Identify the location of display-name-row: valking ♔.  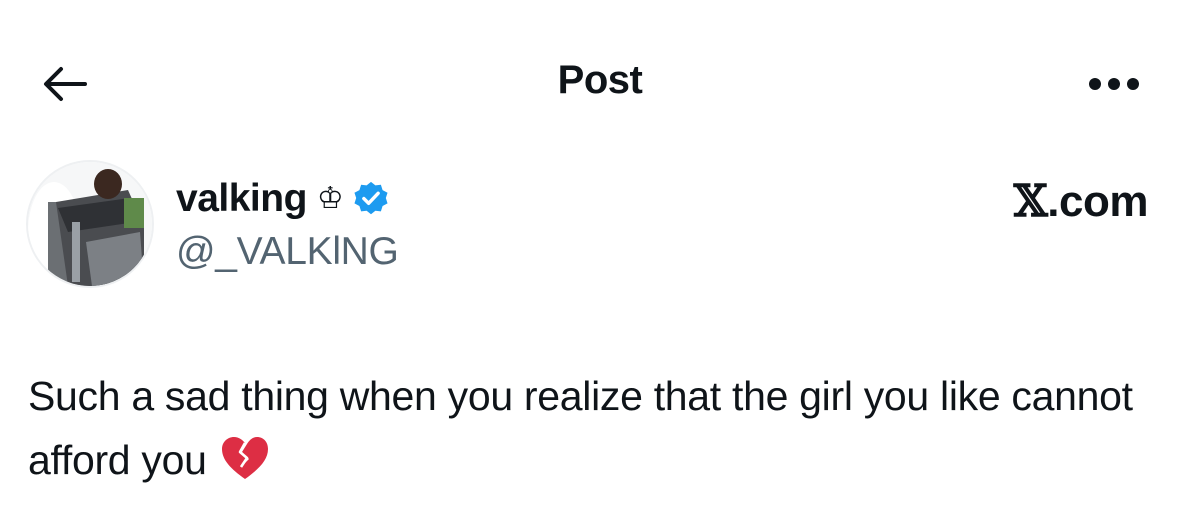
(283, 199).